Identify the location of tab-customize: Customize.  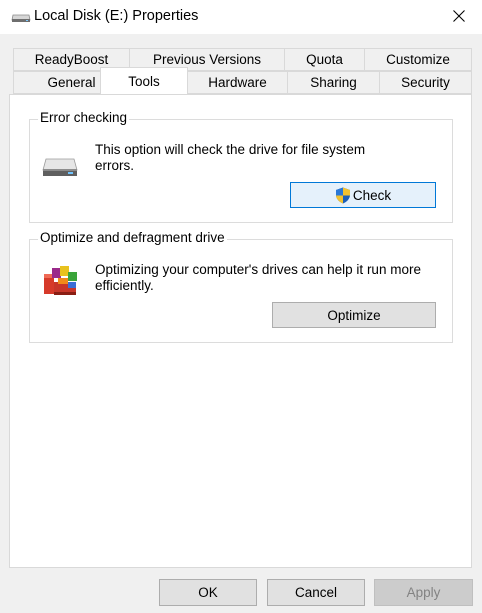
(418, 59).